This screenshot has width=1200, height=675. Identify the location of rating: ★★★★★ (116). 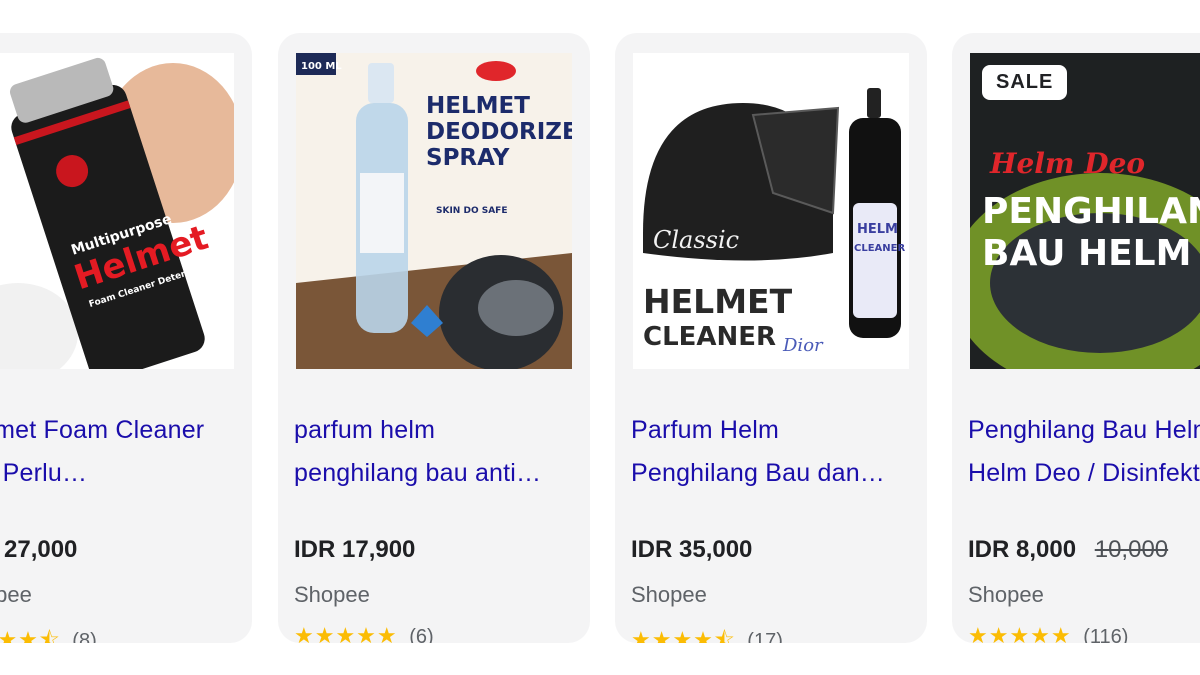
(1048, 633).